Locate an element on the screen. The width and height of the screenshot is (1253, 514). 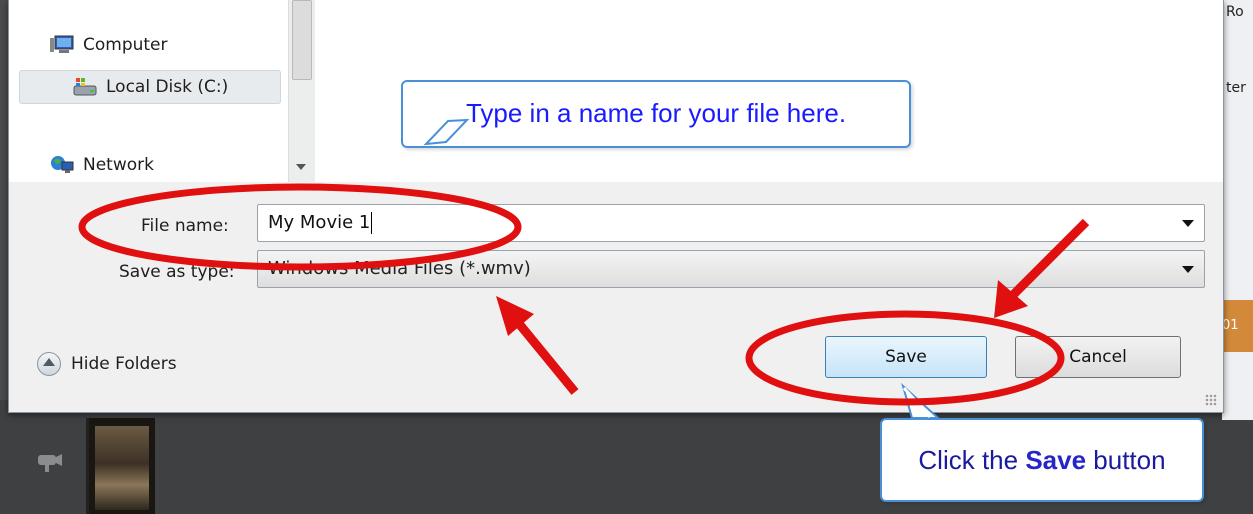
nav-item-network: Network is located at coordinates (101, 165).